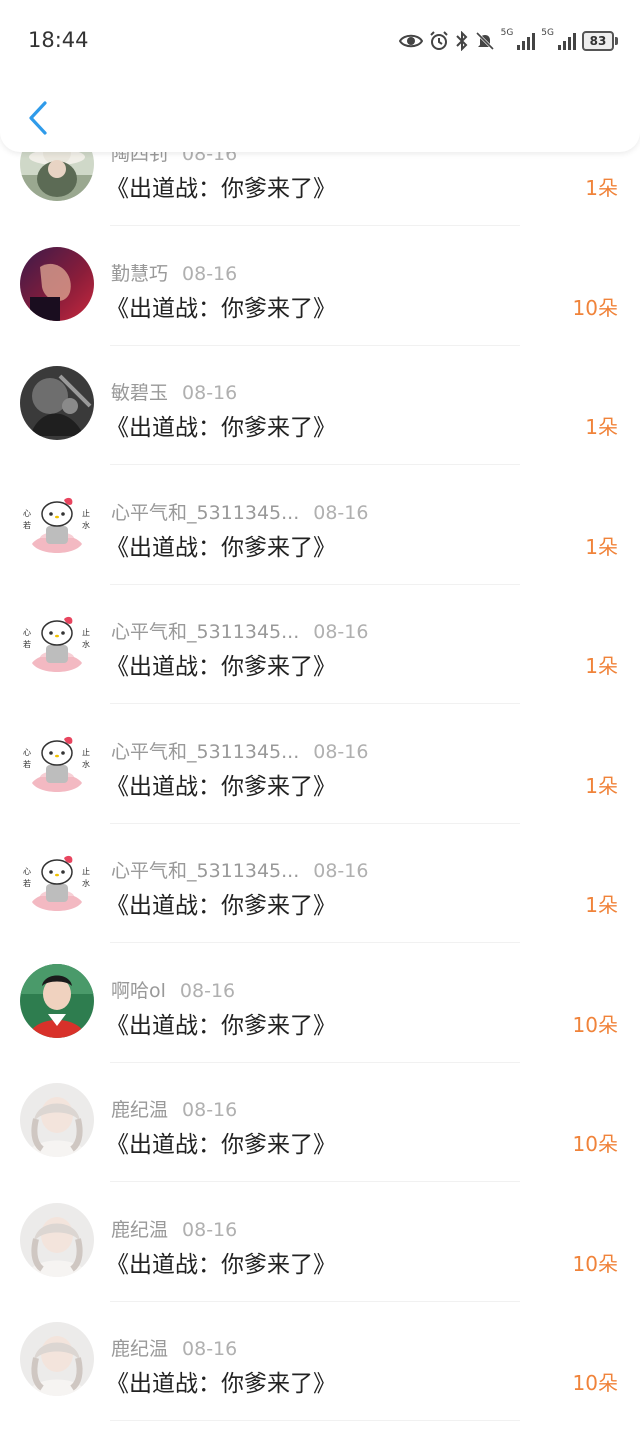  Describe the element at coordinates (174, 272) in the screenshot. I see `user-info: 勤慧巧 08-16` at that location.